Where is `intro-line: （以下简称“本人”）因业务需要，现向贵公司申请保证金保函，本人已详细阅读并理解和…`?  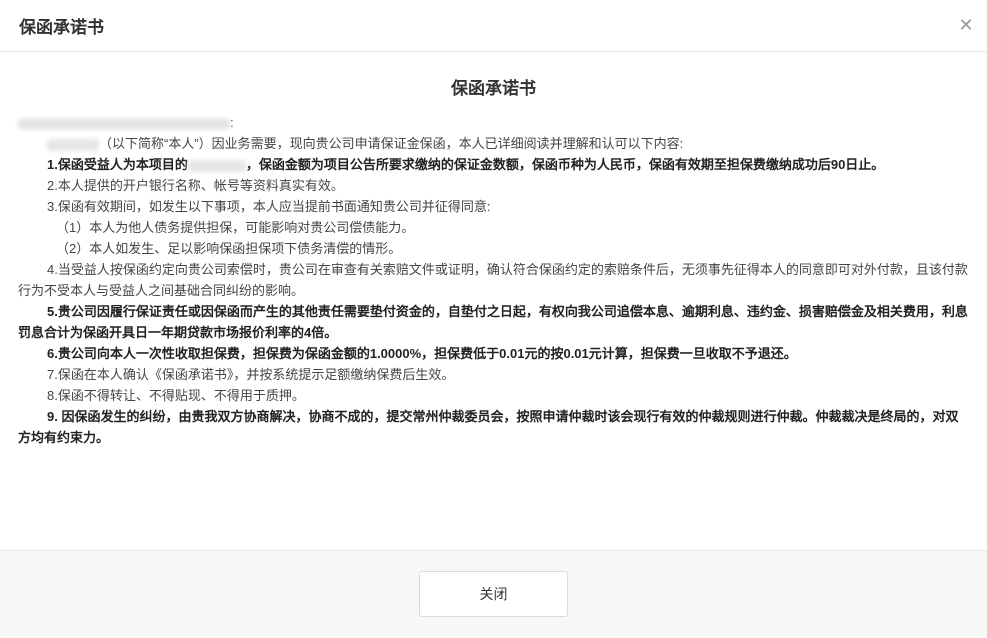 intro-line: （以下简称“本人”）因业务需要，现向贵公司申请保证金保函，本人已详细阅读并理解和… is located at coordinates (493, 143).